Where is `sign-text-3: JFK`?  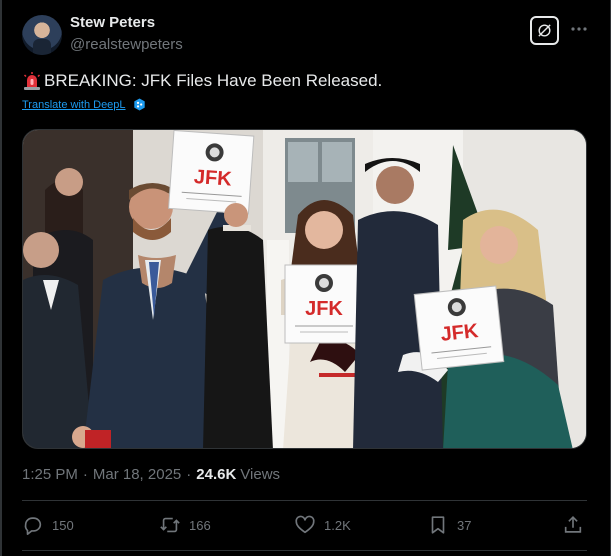
sign-text-3: JFK is located at coordinates (460, 333).